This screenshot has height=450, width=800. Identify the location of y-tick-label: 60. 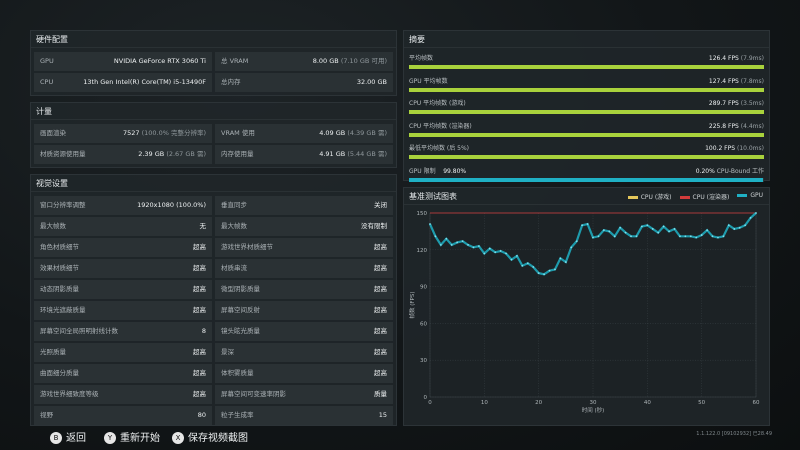
(423, 324).